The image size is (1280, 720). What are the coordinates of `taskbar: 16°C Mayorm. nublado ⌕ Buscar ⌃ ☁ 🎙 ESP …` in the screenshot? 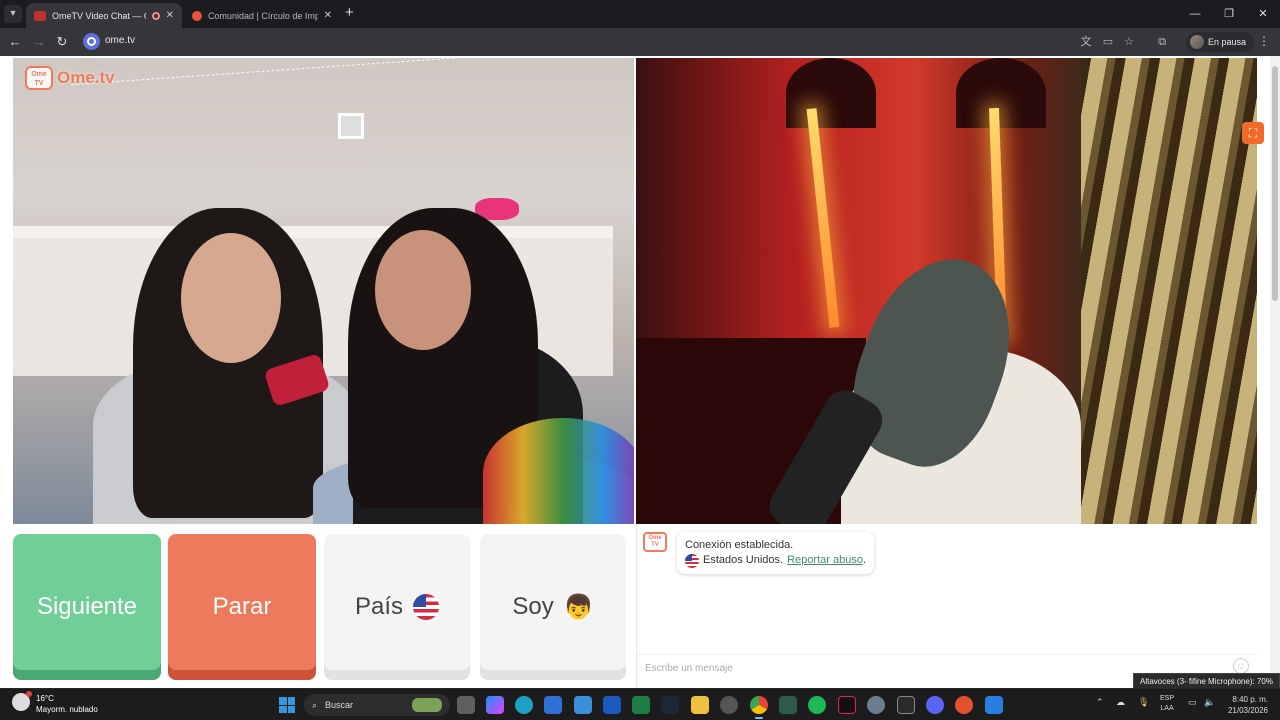 It's located at (640, 704).